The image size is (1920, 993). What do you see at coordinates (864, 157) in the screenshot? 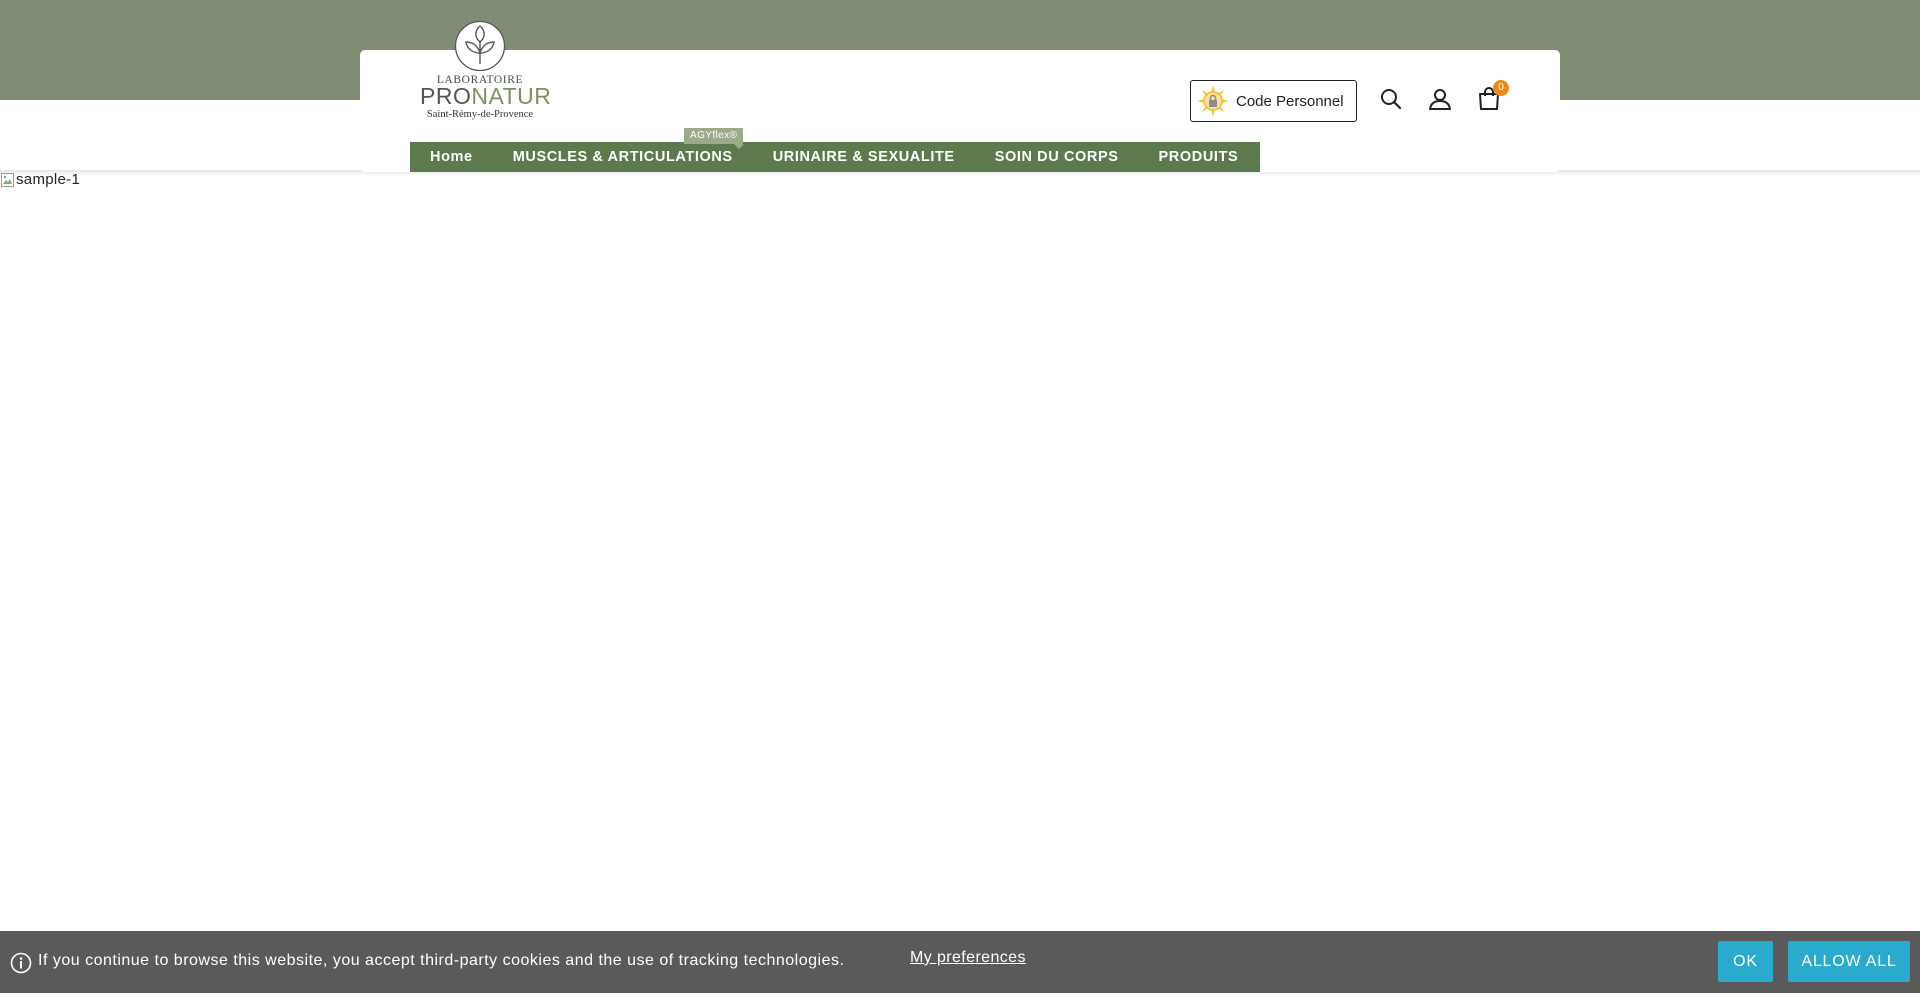
I see `nav-item-urinaire-sexualite: URINAIRE & SEXUALITE` at bounding box center [864, 157].